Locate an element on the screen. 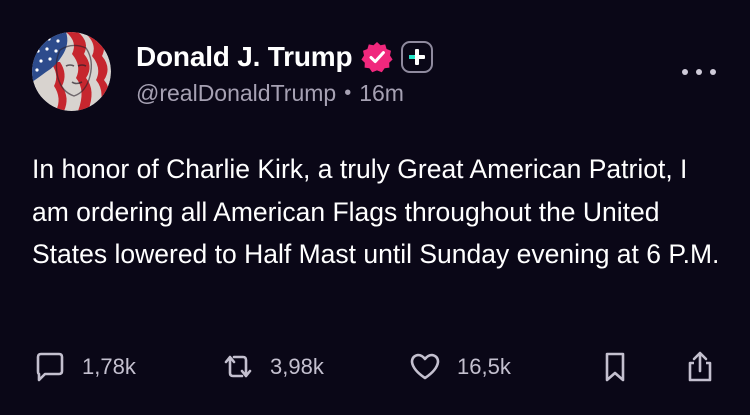  like-button: 16,5k is located at coordinates (459, 367).